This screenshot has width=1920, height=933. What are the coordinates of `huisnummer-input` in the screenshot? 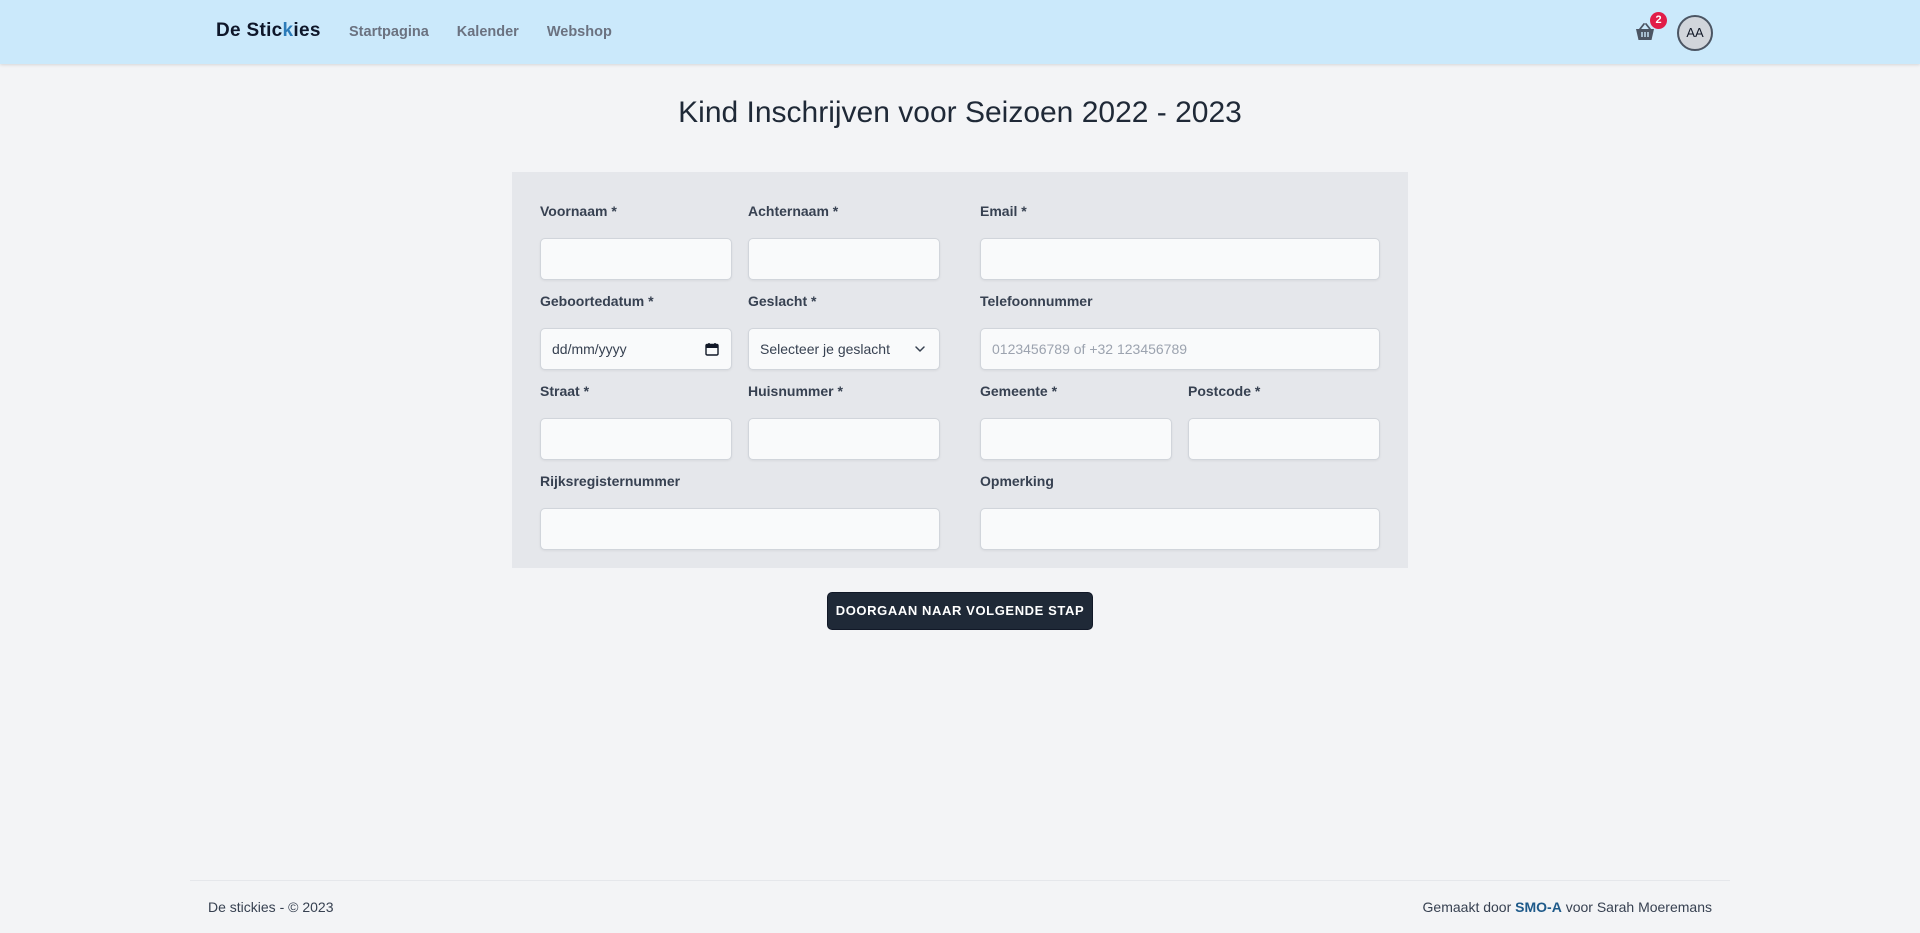 It's located at (844, 439).